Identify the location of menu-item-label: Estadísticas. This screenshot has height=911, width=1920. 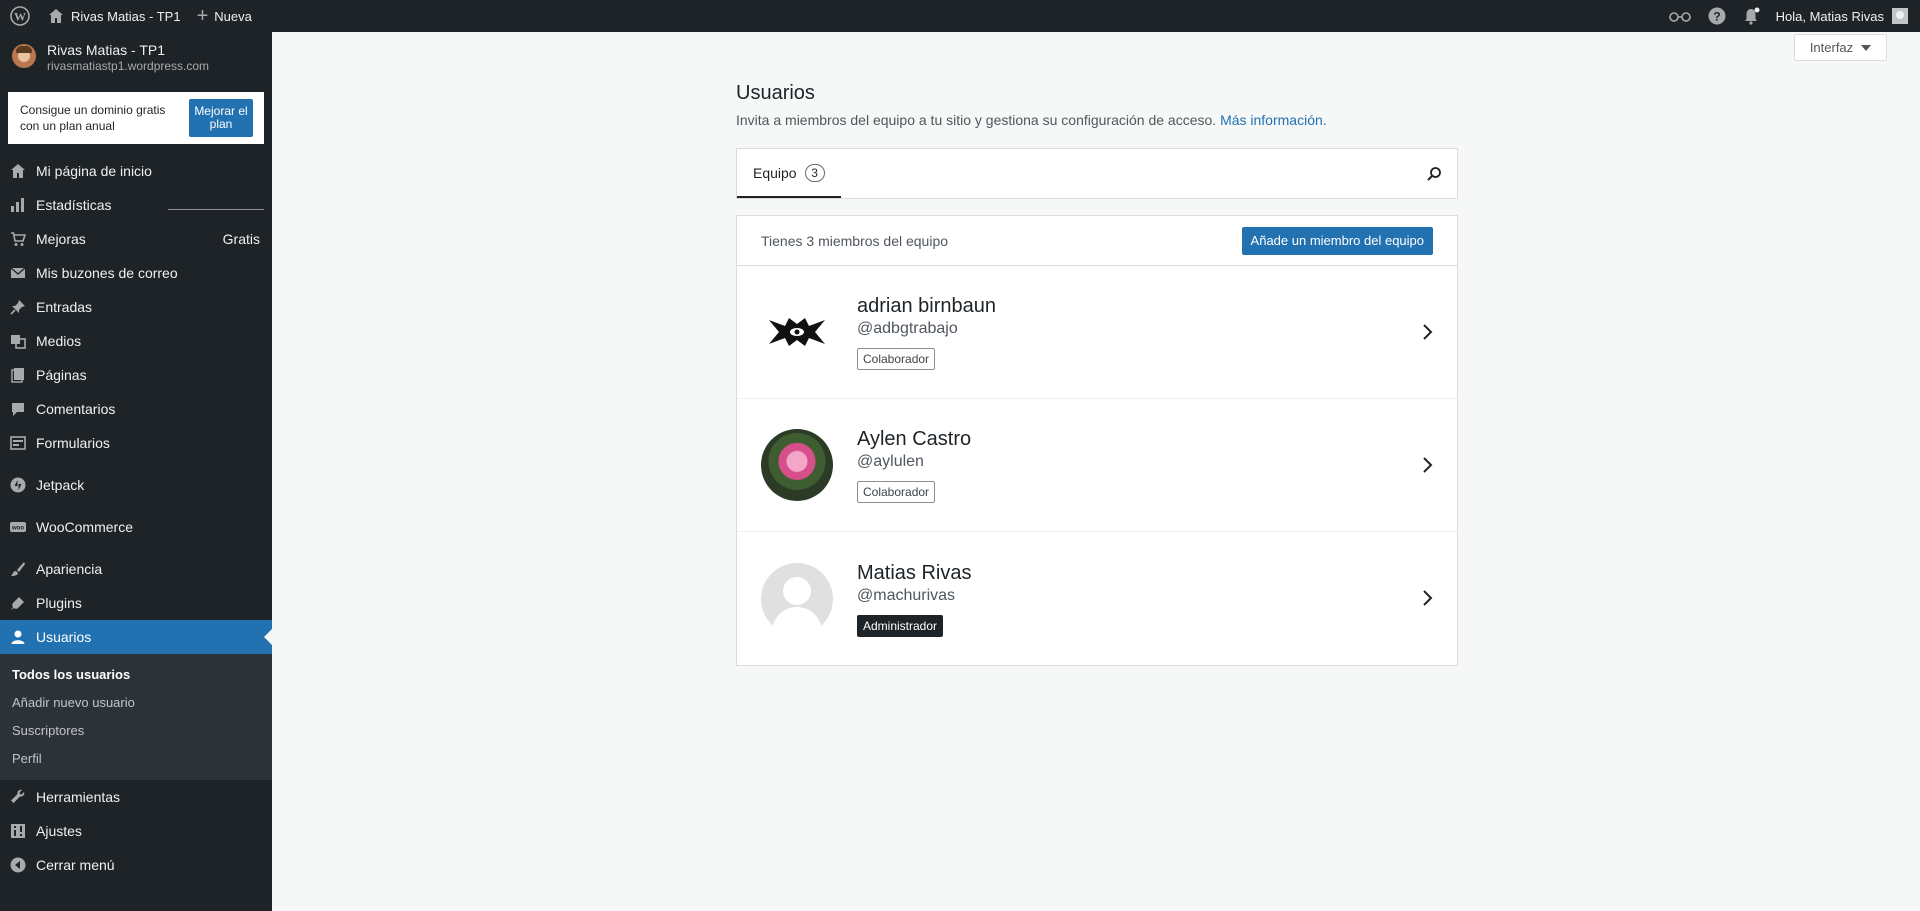
(74, 205).